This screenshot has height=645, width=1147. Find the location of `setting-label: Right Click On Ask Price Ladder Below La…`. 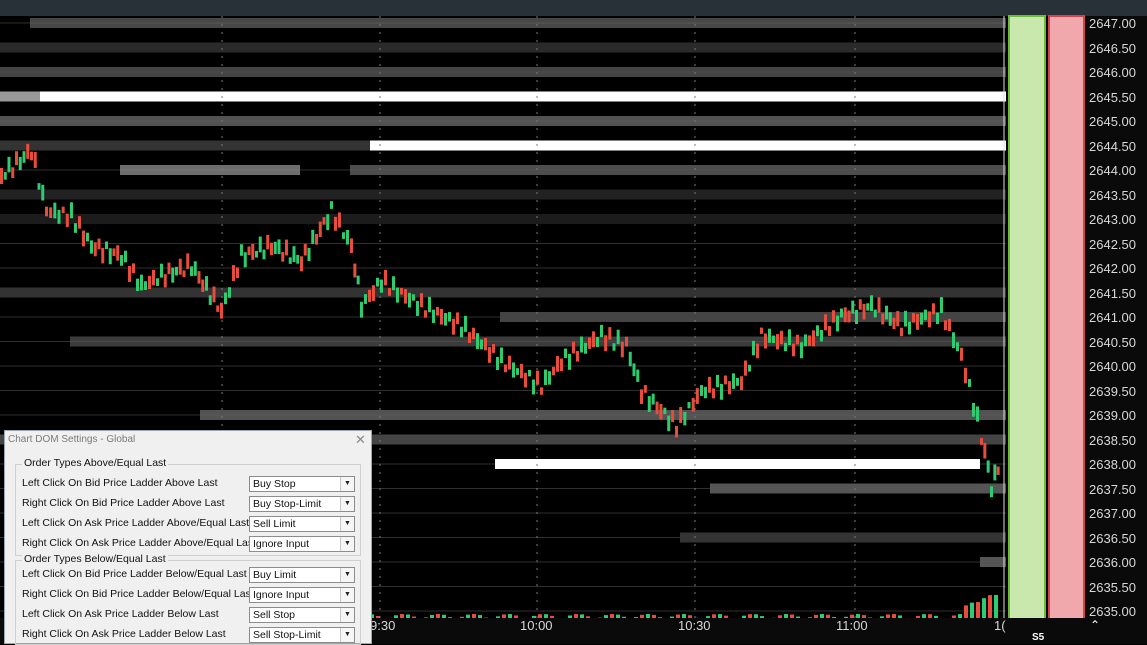

setting-label: Right Click On Ask Price Ladder Below La… is located at coordinates (124, 634).